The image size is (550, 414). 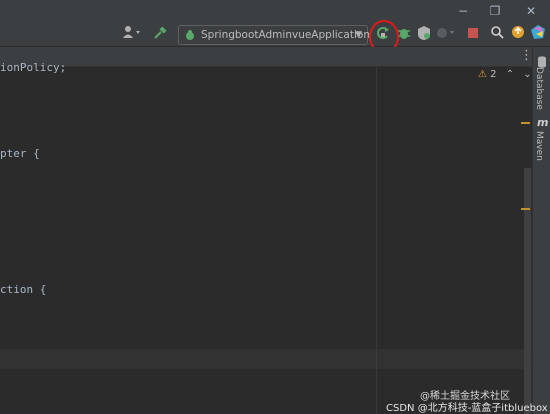 I want to click on watermark-text-2: CSDN @北方科技-蓝盒子itbluebox, so click(x=467, y=408).